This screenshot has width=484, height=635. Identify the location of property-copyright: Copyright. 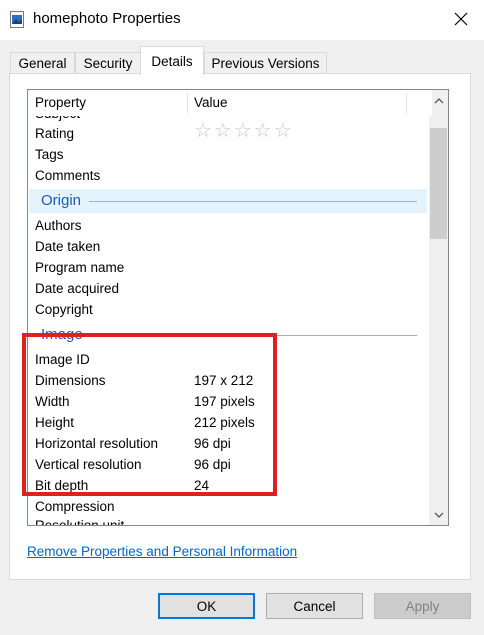
(64, 309).